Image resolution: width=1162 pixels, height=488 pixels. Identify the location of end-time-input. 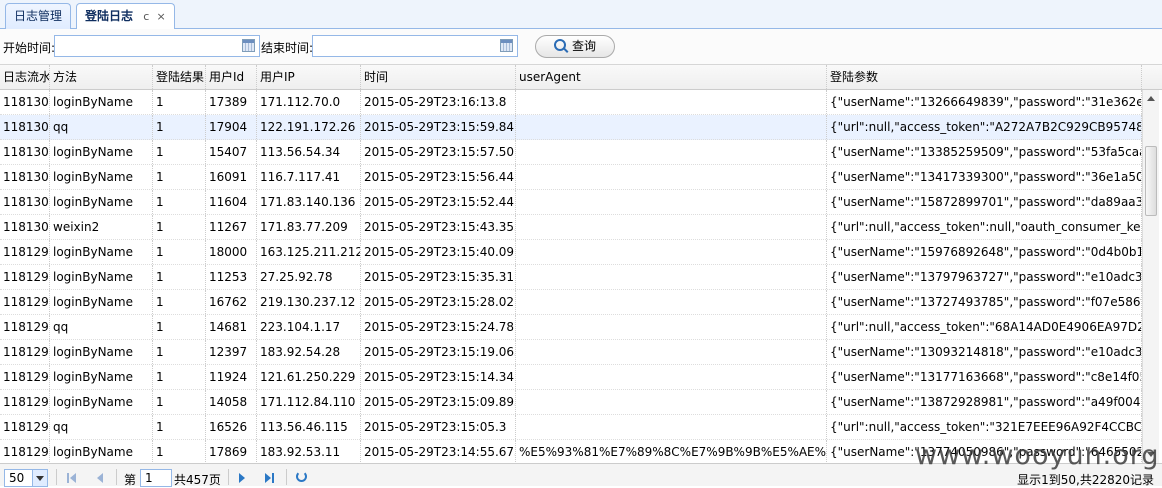
(406, 46).